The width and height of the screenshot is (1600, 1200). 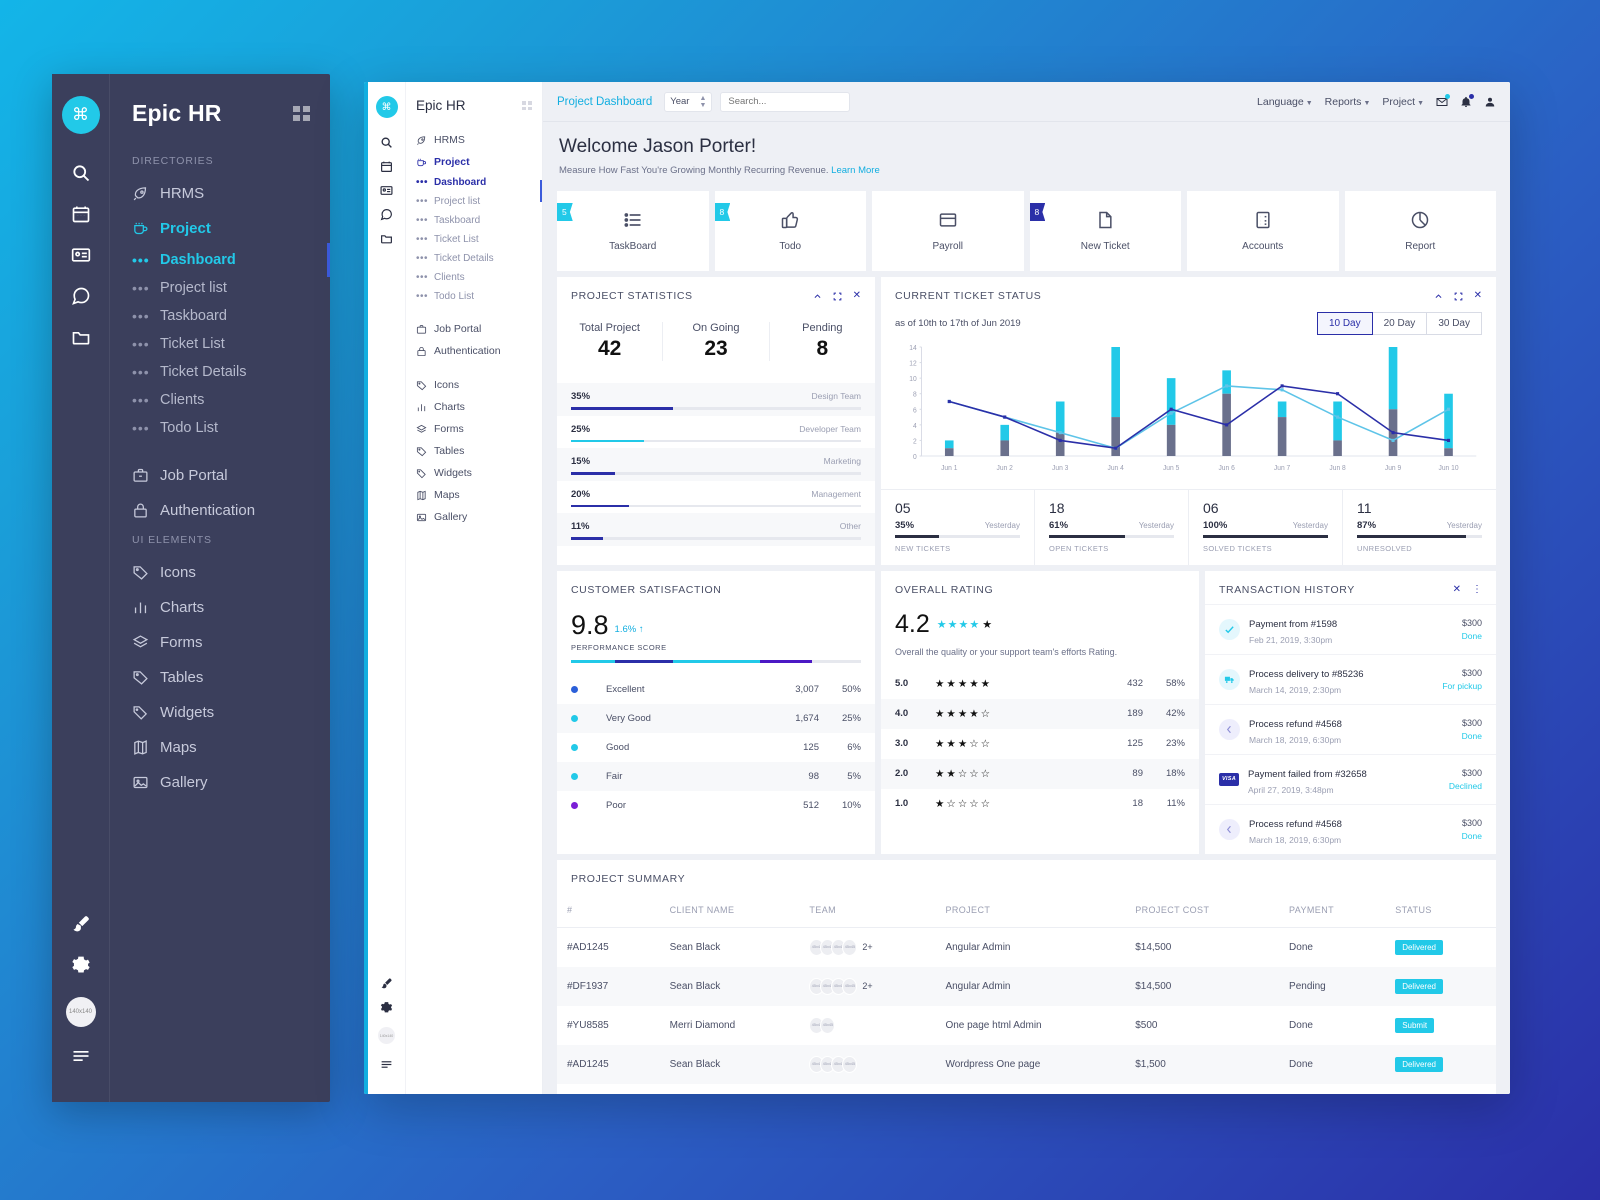 I want to click on range-20-day: 20 Day, so click(x=1399, y=323).